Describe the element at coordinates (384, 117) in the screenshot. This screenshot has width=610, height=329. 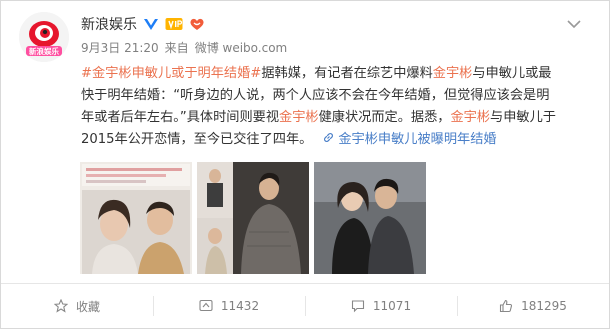
I see `post-text-part: 健康状况而定。据悉，` at that location.